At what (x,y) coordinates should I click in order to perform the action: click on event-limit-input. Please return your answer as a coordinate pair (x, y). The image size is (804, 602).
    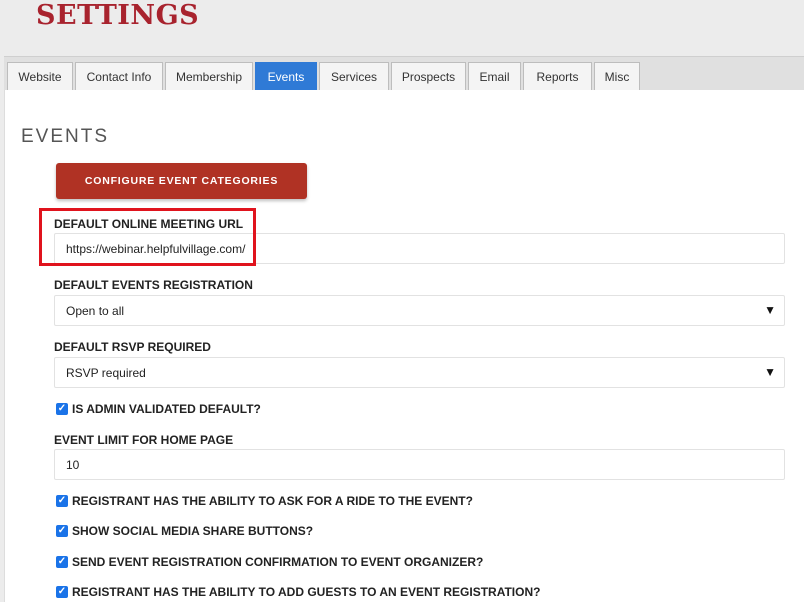
    Looking at the image, I should click on (419, 464).